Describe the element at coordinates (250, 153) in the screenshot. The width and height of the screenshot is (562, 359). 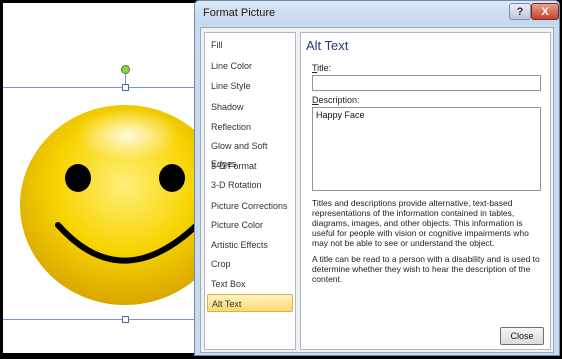
I see `category-glow-soft-edges: Glow and Soft Edges` at that location.